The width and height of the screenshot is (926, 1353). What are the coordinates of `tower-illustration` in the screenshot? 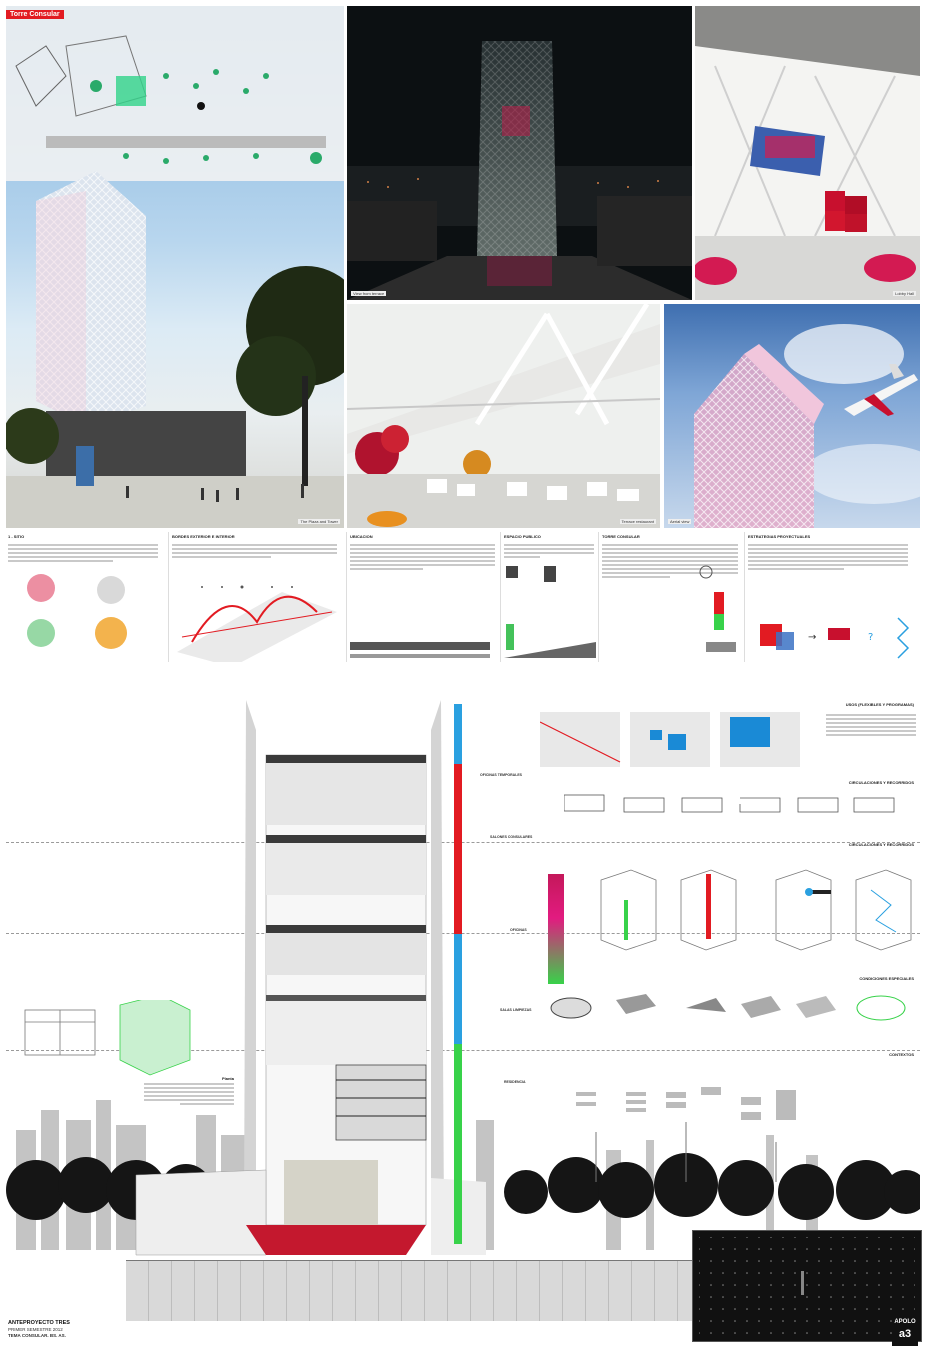 It's located at (175, 349).